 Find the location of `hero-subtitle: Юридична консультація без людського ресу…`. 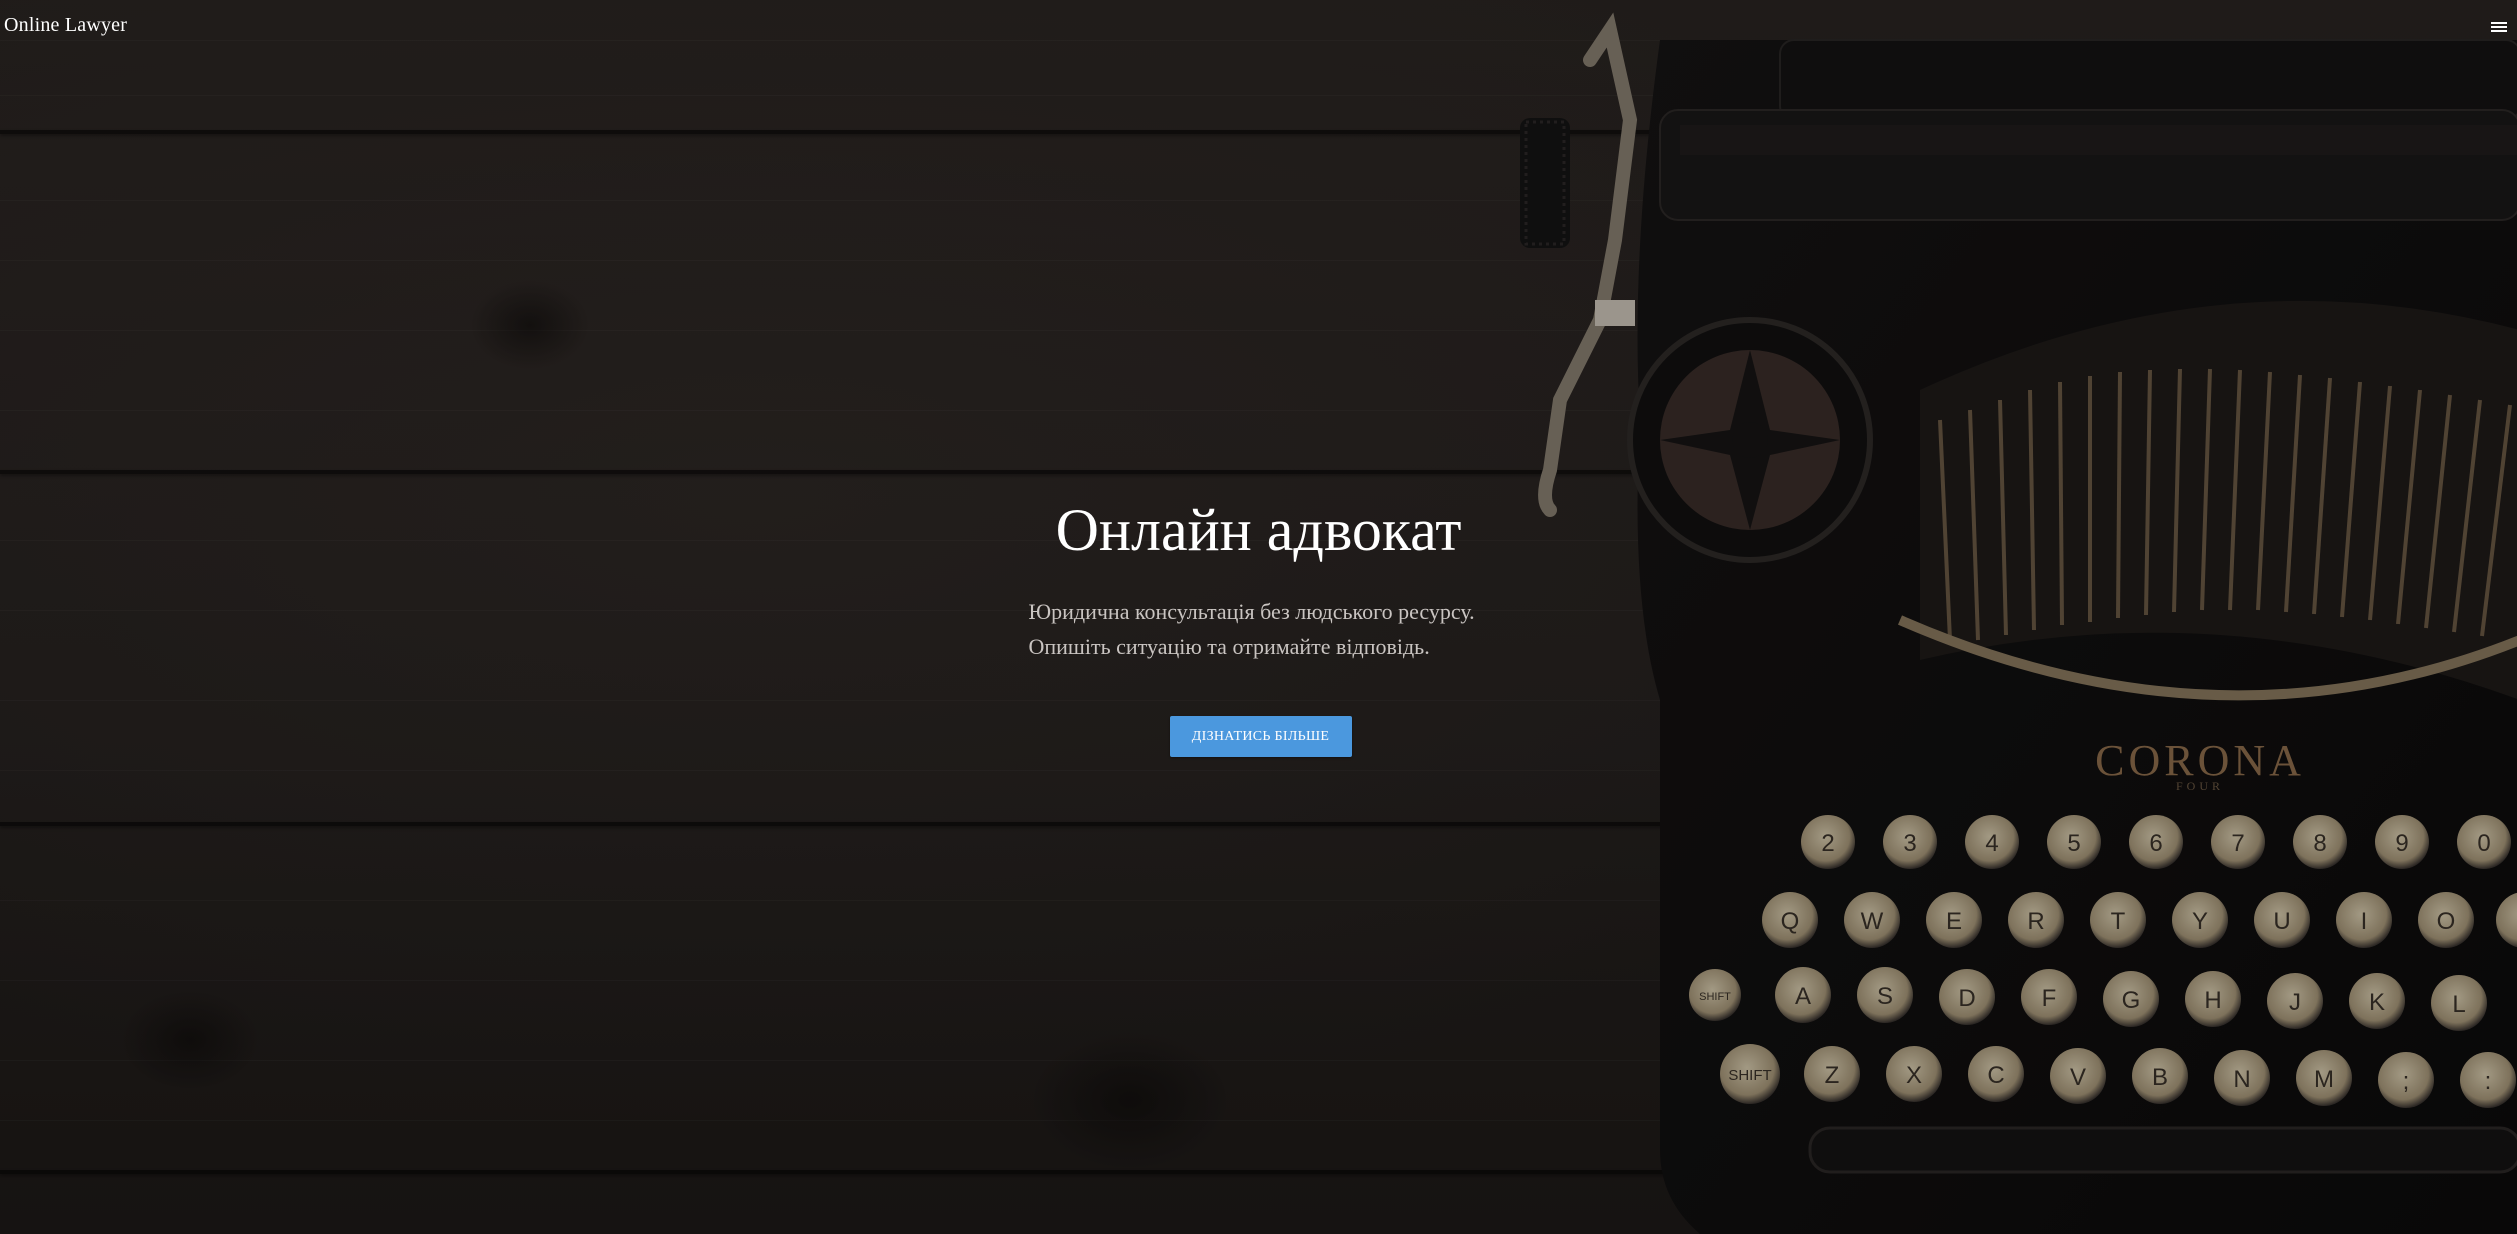

hero-subtitle: Юридична консультація без людського ресу… is located at coordinates (1259, 629).